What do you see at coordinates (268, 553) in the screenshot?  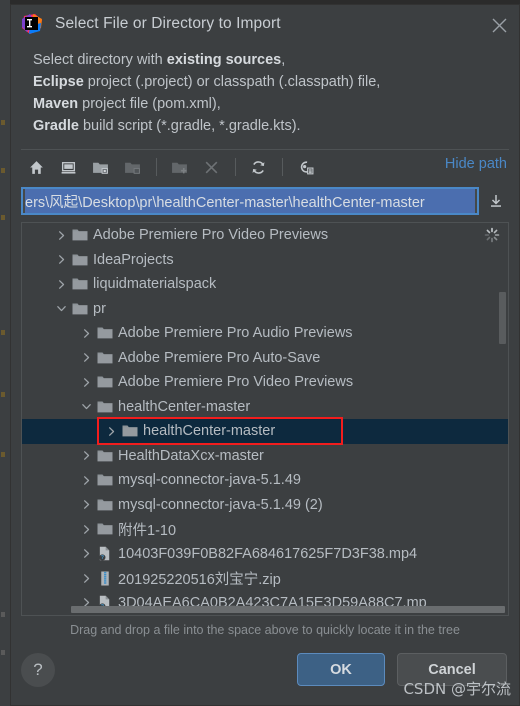 I see `tree-row-label: 10403F039F0B82FA684617625F7D3F38.mp4` at bounding box center [268, 553].